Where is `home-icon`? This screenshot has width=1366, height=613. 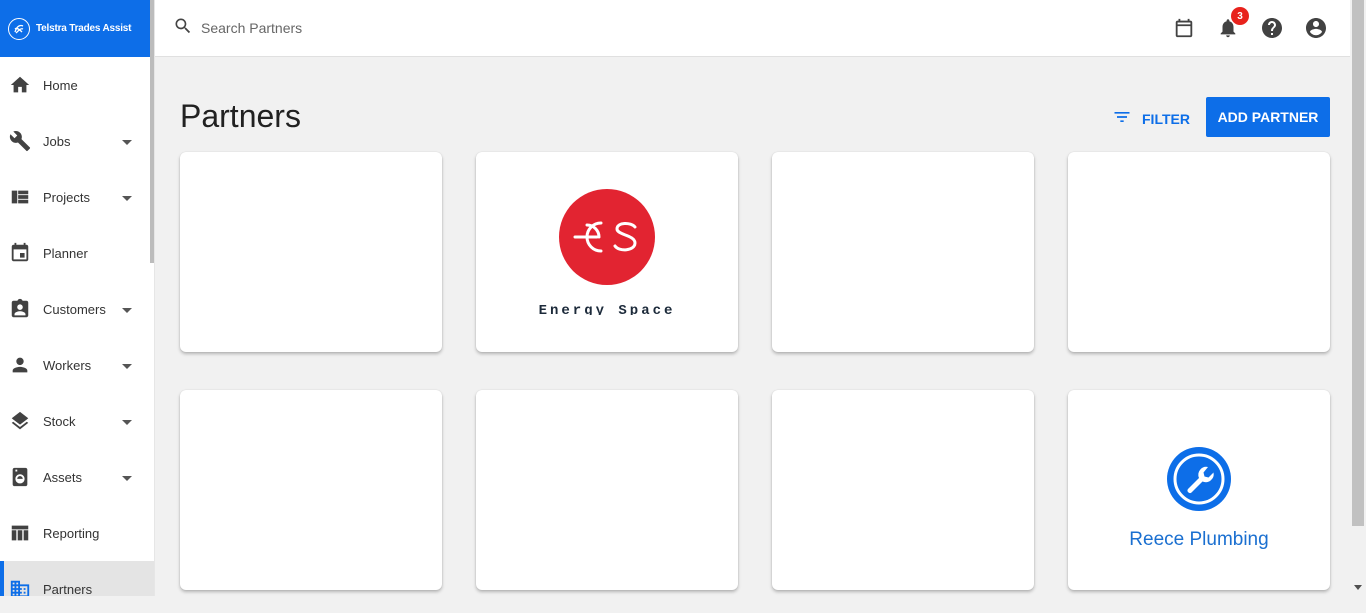
home-icon is located at coordinates (20, 85).